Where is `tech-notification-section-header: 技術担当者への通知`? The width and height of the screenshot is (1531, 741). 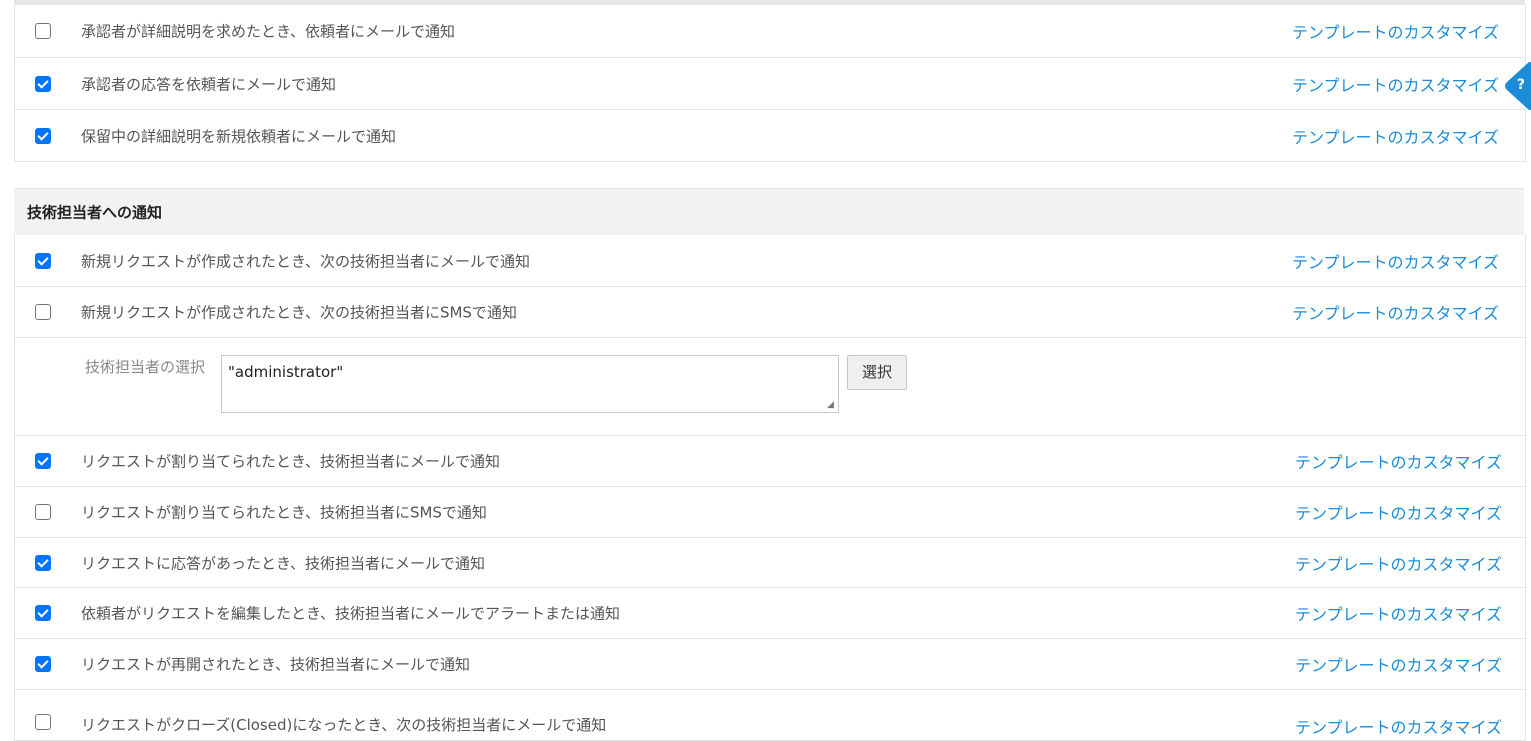
tech-notification-section-header: 技術担当者への通知 is located at coordinates (769, 211).